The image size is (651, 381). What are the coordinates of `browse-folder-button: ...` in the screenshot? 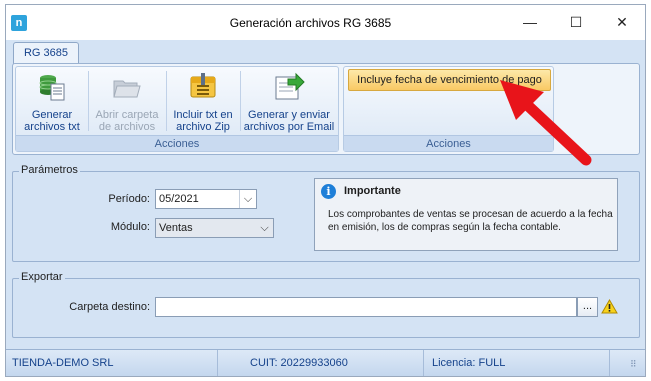 It's located at (587, 307).